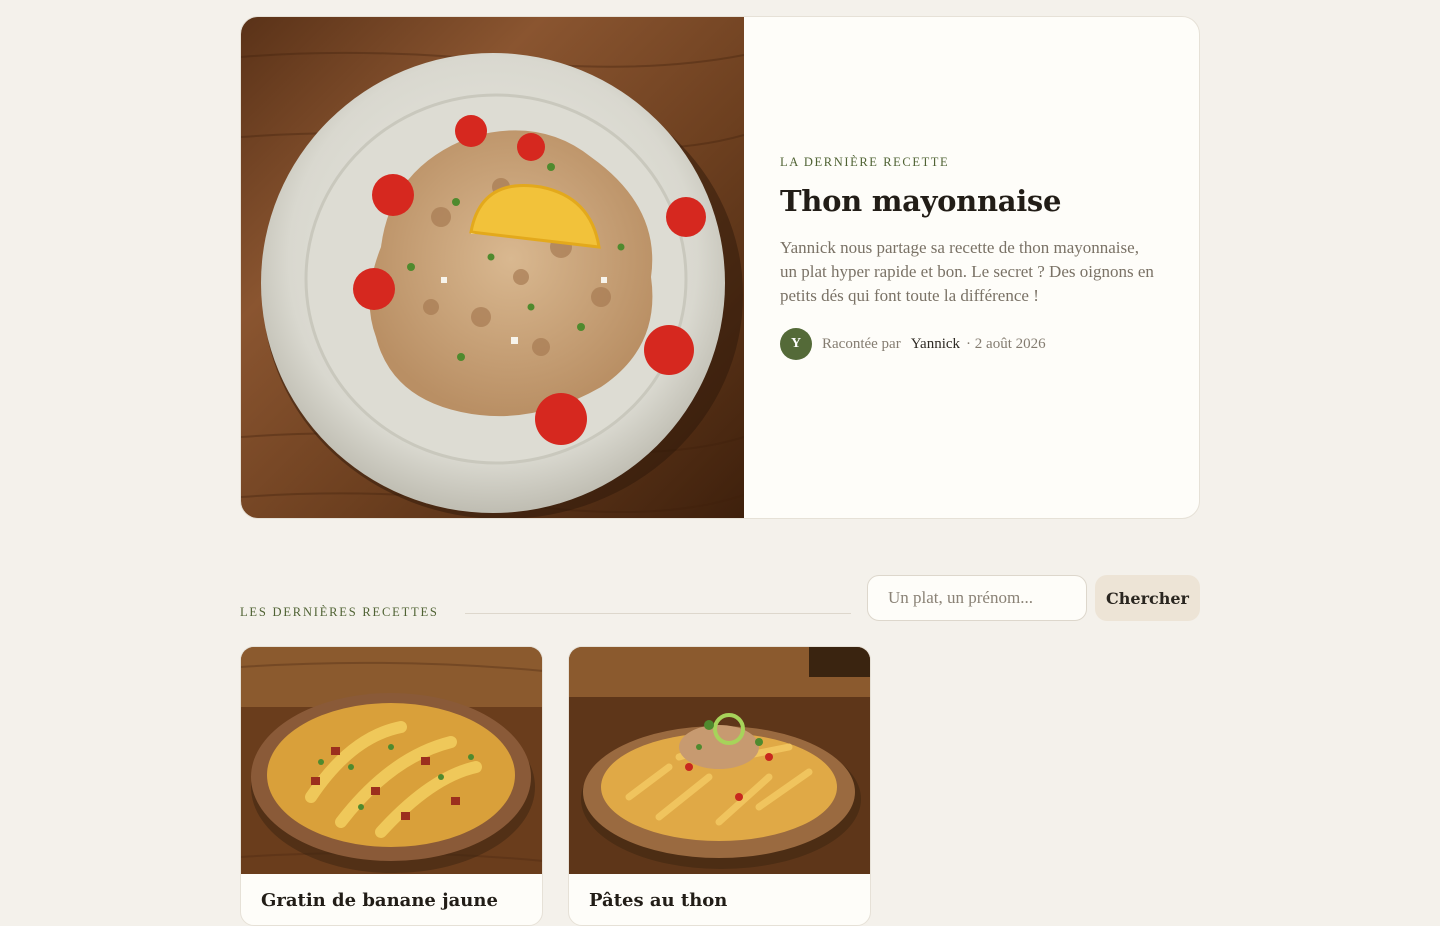 The height and width of the screenshot is (926, 1440). I want to click on author-avatar: Y, so click(796, 344).